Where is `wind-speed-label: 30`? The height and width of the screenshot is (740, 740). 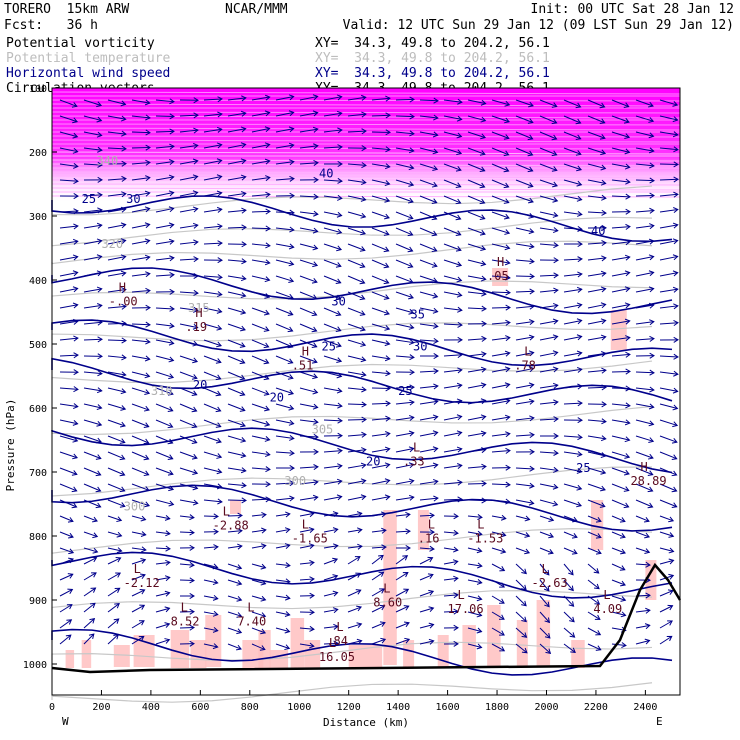 wind-speed-label: 30 is located at coordinates (133, 199).